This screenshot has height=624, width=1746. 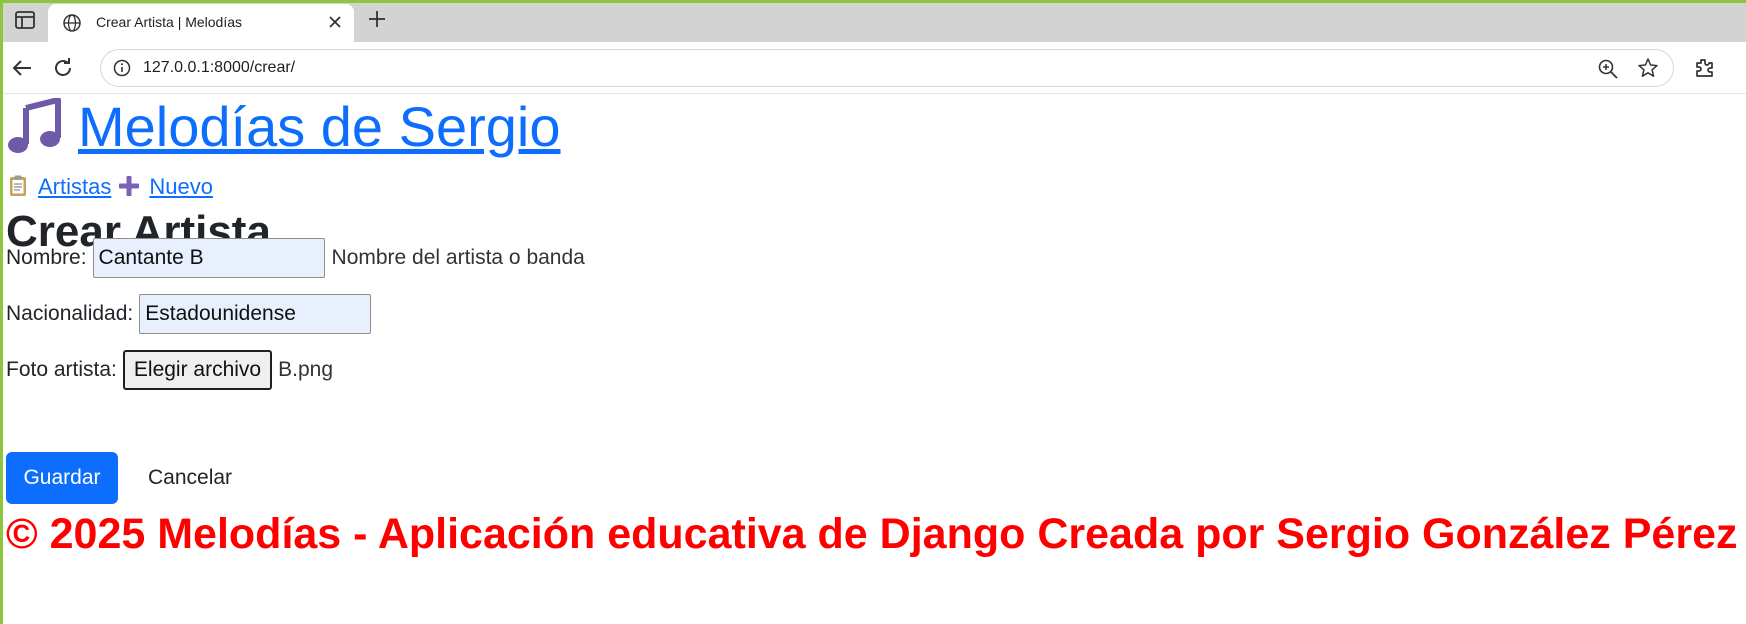 What do you see at coordinates (25, 20) in the screenshot?
I see `tab-actions-icon` at bounding box center [25, 20].